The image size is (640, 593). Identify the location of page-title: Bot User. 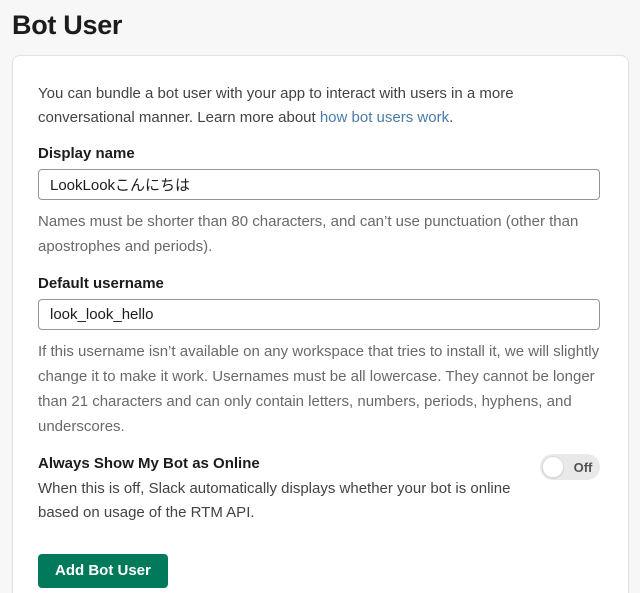
(67, 25).